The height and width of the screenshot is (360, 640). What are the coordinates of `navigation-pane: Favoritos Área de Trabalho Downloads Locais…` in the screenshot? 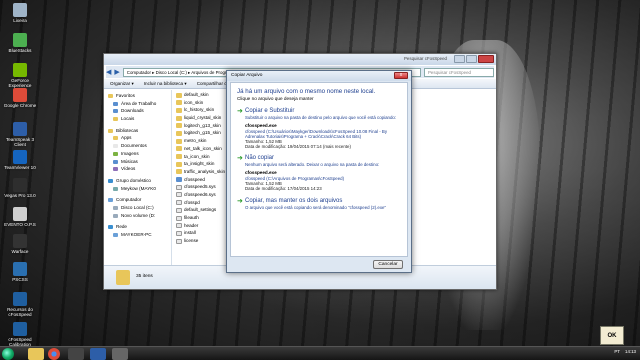 It's located at (138, 183).